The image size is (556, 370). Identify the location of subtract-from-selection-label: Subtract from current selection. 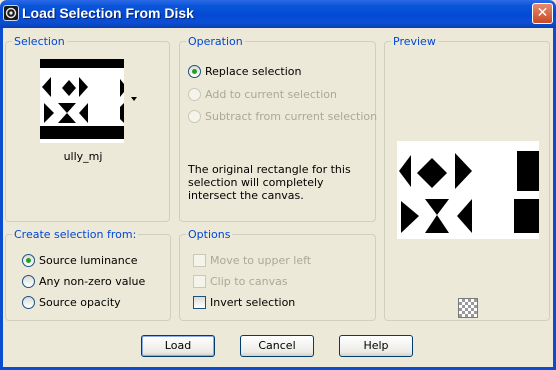
(291, 116).